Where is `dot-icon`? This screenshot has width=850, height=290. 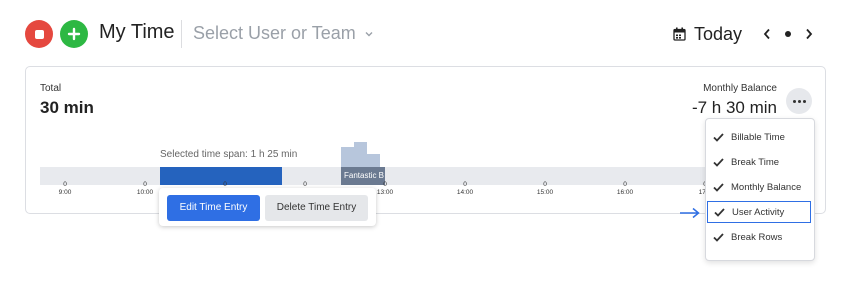
dot-icon is located at coordinates (788, 34).